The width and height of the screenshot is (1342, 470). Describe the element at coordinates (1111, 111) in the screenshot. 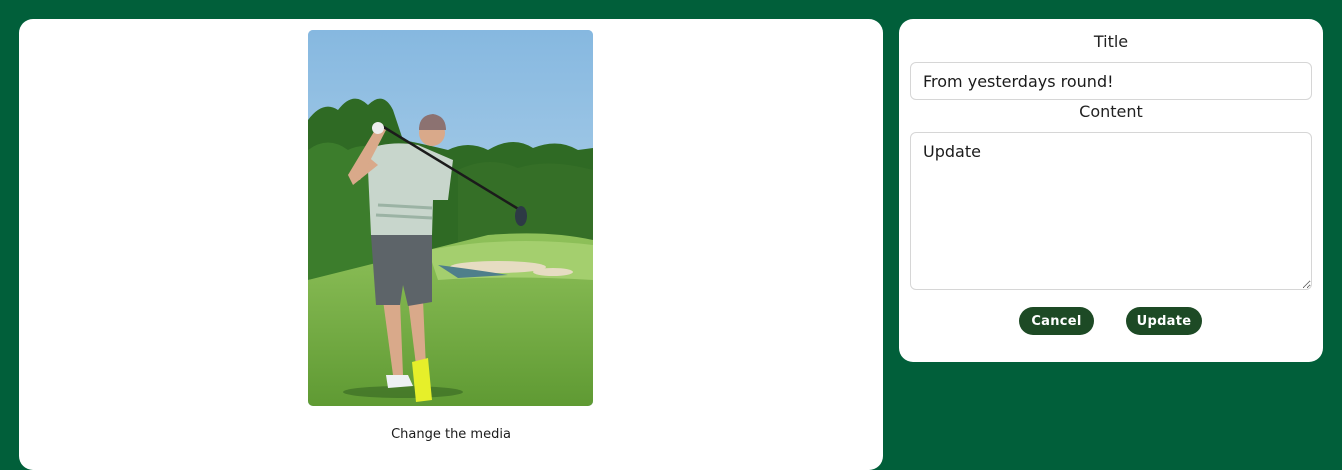

I see `content-label: Content` at that location.